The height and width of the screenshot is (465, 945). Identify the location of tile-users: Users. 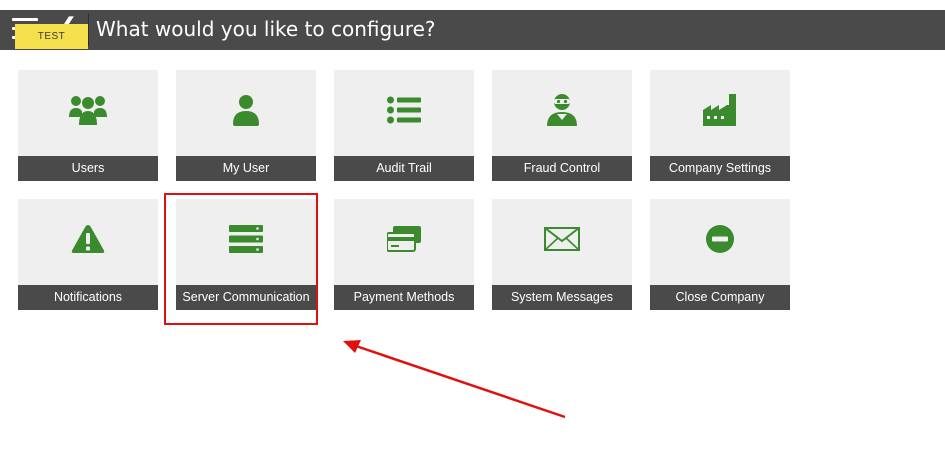
(88, 125).